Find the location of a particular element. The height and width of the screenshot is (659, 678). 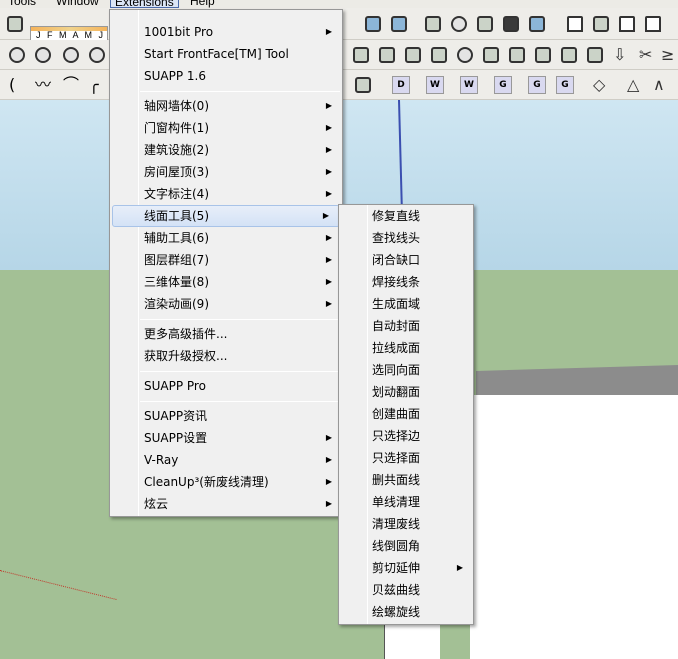

arc-tool-button: ( is located at coordinates (17, 85).